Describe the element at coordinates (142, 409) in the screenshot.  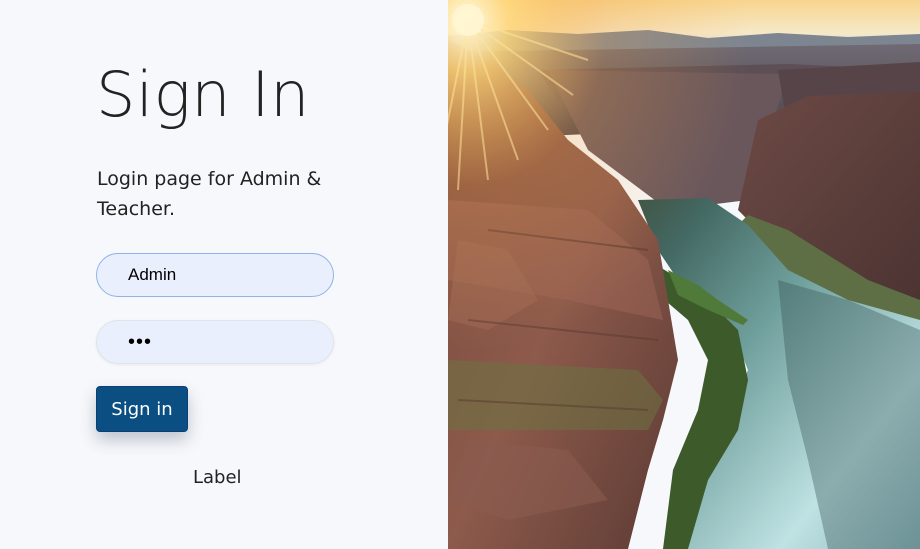
I see `sign-in-button: Sign in` at that location.